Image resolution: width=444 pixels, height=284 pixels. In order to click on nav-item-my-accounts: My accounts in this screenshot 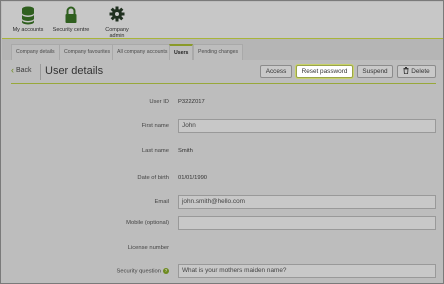, I will do `click(28, 19)`.